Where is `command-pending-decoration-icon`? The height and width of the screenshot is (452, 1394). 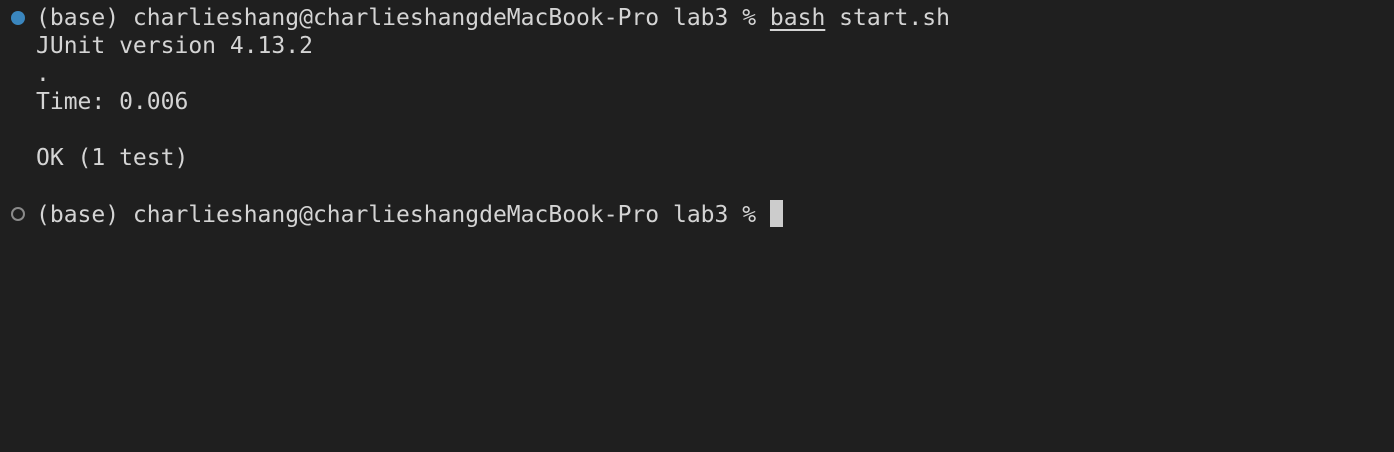 command-pending-decoration-icon is located at coordinates (18, 214).